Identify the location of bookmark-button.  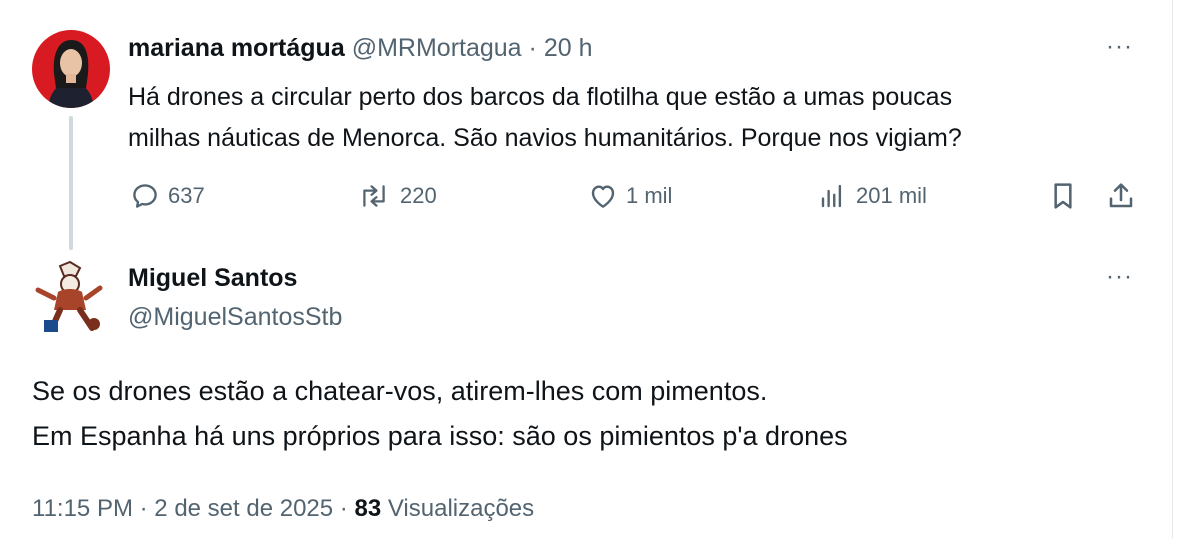
(1063, 198).